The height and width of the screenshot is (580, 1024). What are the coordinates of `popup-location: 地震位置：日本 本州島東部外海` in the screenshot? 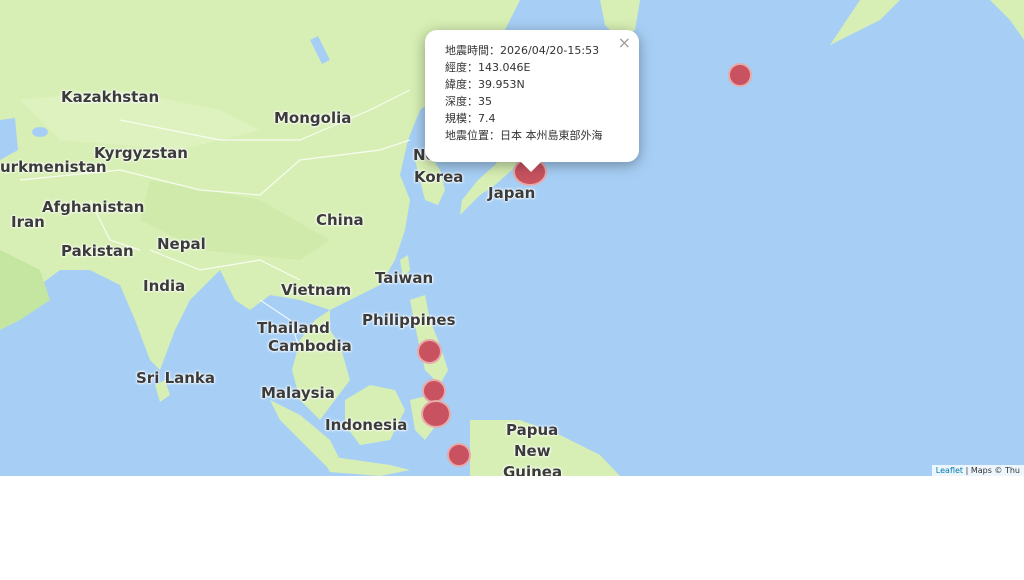 It's located at (524, 135).